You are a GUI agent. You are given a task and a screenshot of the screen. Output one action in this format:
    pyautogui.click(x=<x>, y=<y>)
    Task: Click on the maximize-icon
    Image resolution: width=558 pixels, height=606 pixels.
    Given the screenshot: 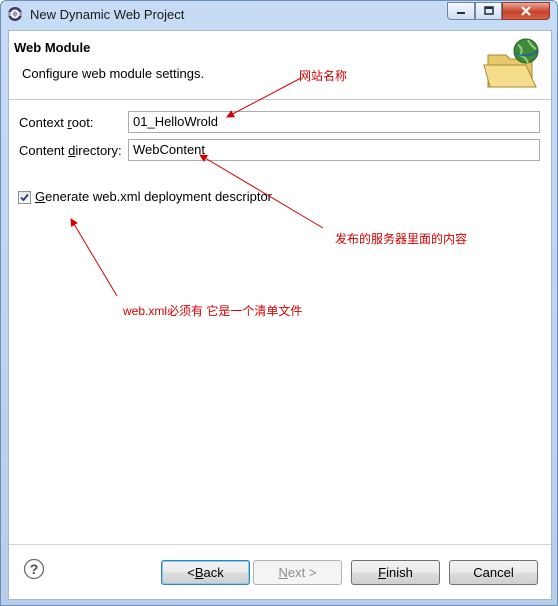 What is the action you would take?
    pyautogui.click(x=488, y=10)
    